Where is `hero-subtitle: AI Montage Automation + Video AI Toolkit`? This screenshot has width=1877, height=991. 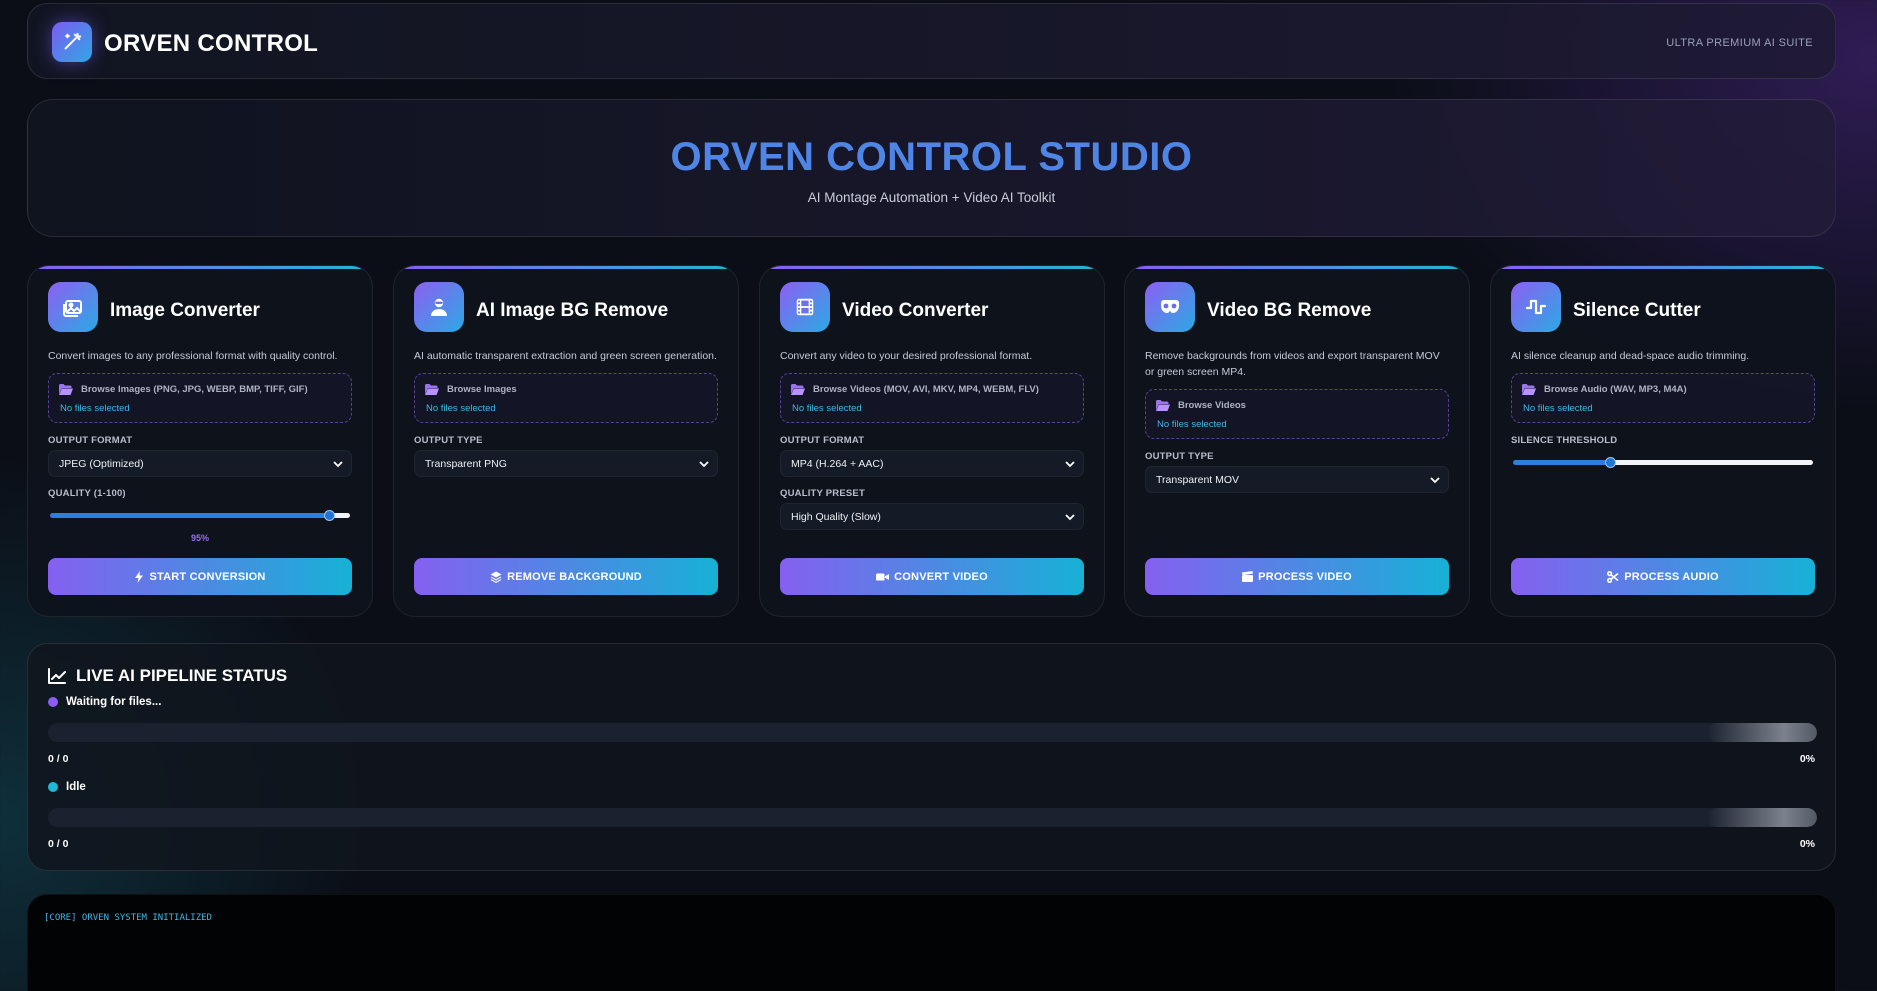
hero-subtitle: AI Montage Automation + Video AI Toolkit is located at coordinates (931, 197).